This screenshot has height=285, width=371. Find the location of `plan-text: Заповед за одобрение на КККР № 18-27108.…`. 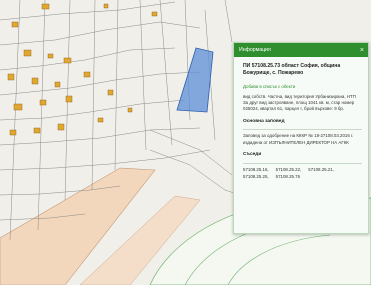

plan-text: Заповед за одобрение на КККР № 18-27108.… is located at coordinates (298, 139).